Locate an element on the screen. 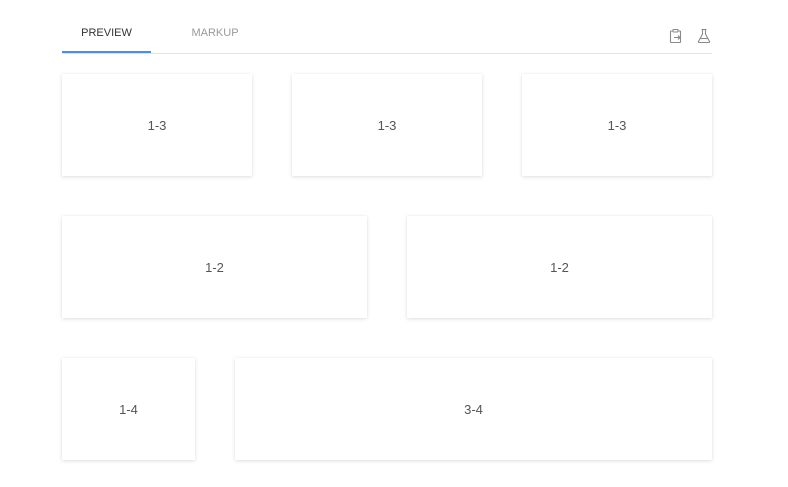  tab-markup: MARKUP is located at coordinates (215, 26).